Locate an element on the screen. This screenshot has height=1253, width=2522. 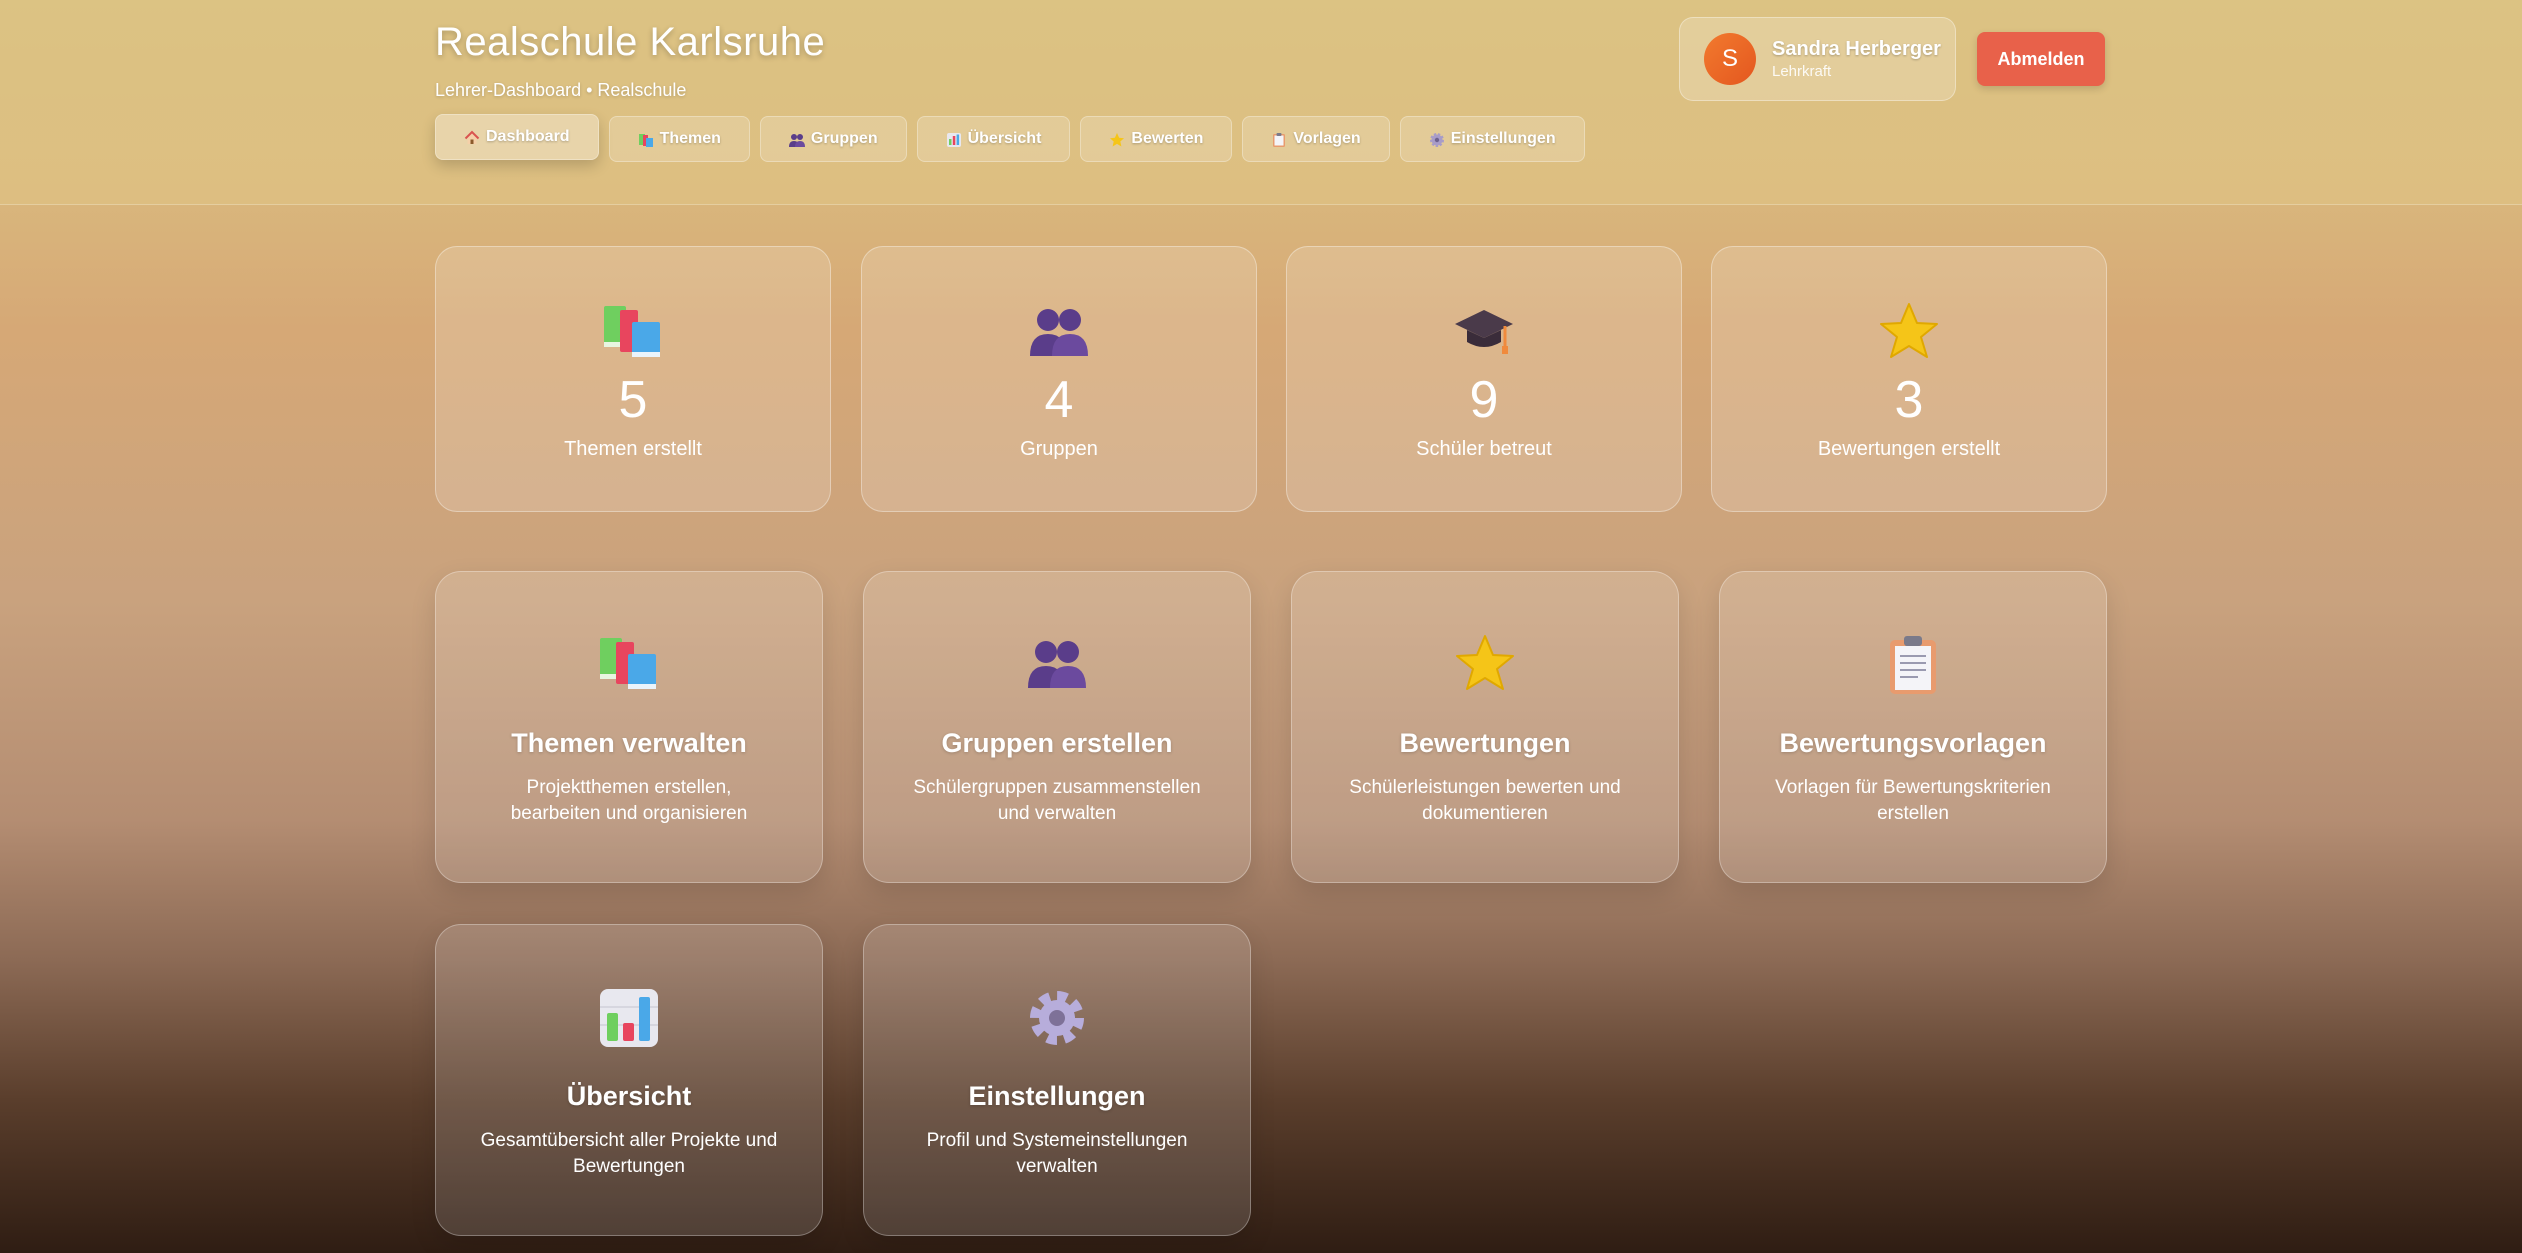
stat-card-themen: 5 Themen erstellt is located at coordinates (633, 379).